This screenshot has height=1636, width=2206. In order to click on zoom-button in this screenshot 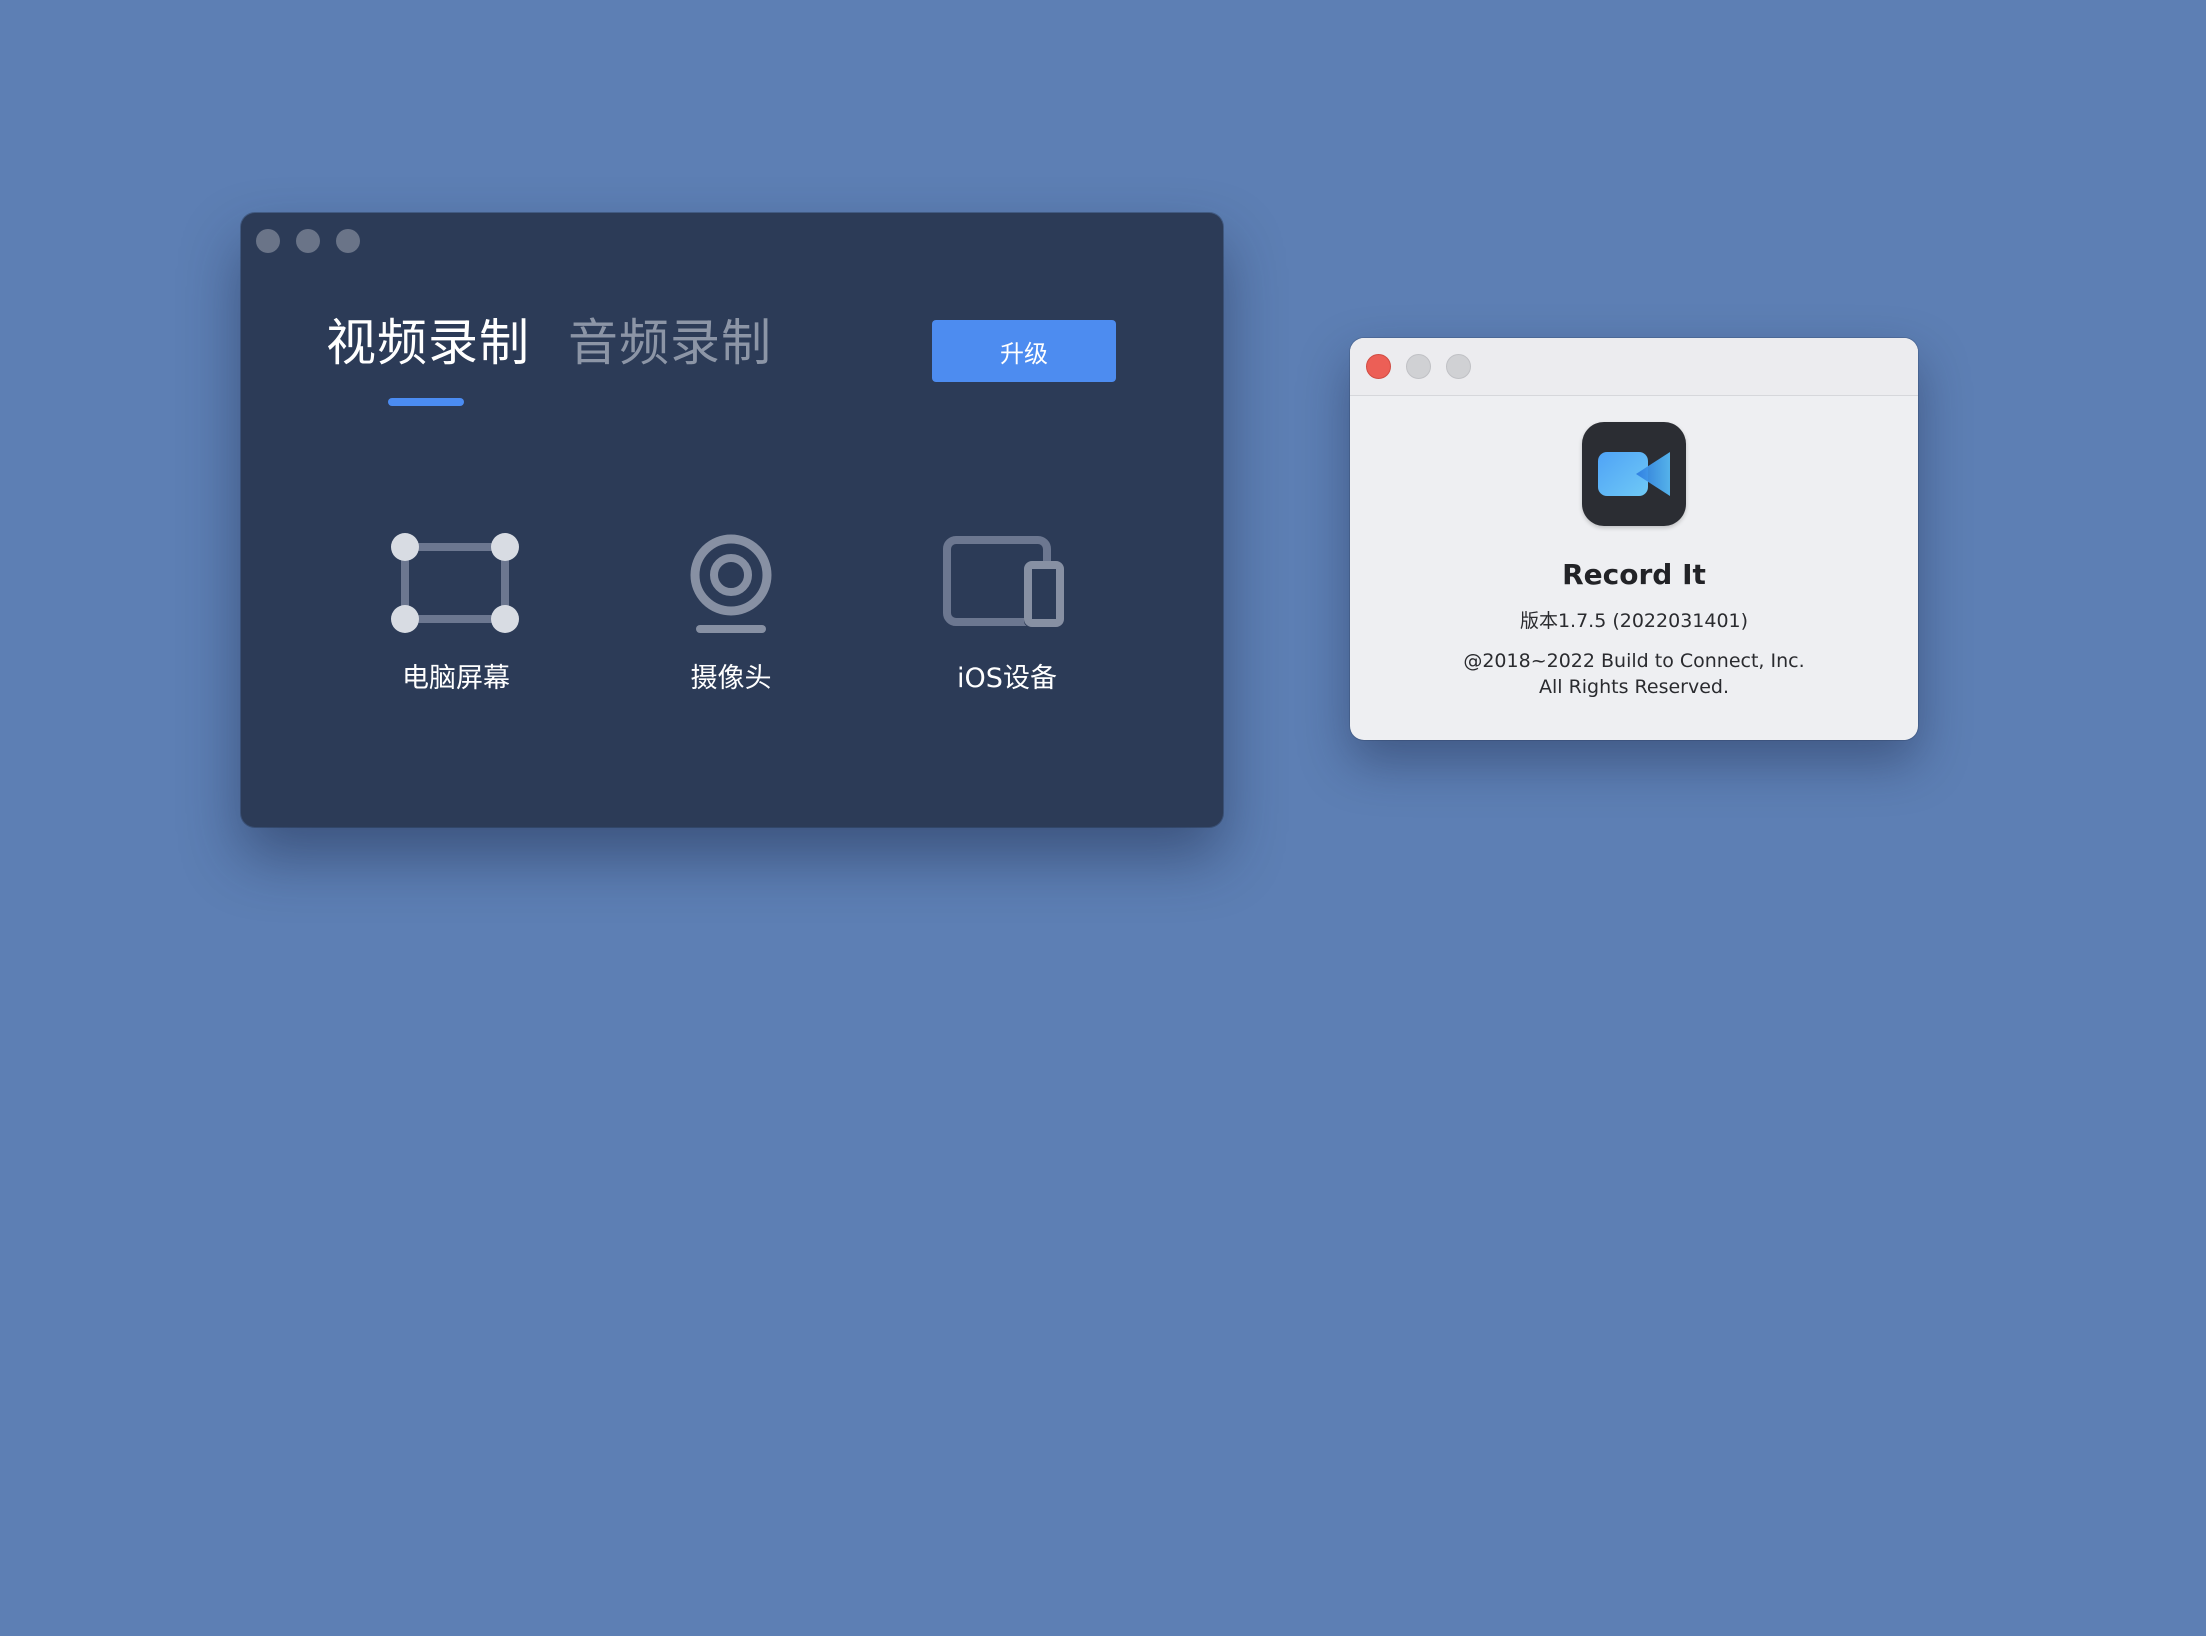, I will do `click(348, 241)`.